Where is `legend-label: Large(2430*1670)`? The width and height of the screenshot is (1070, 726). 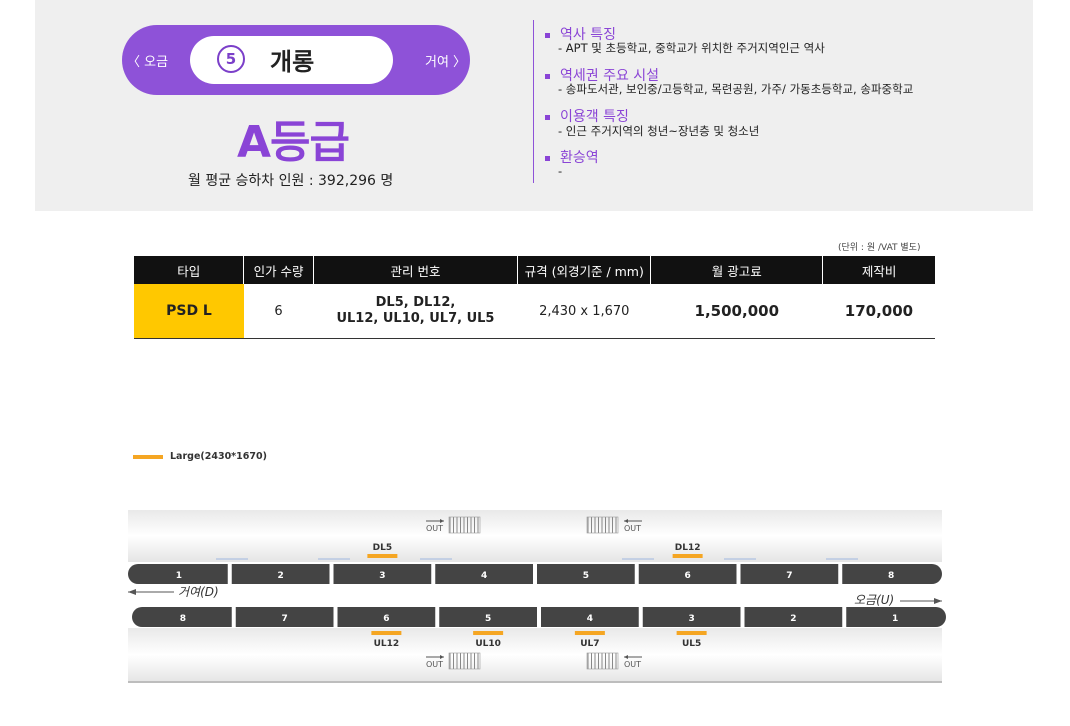 legend-label: Large(2430*1670) is located at coordinates (218, 456).